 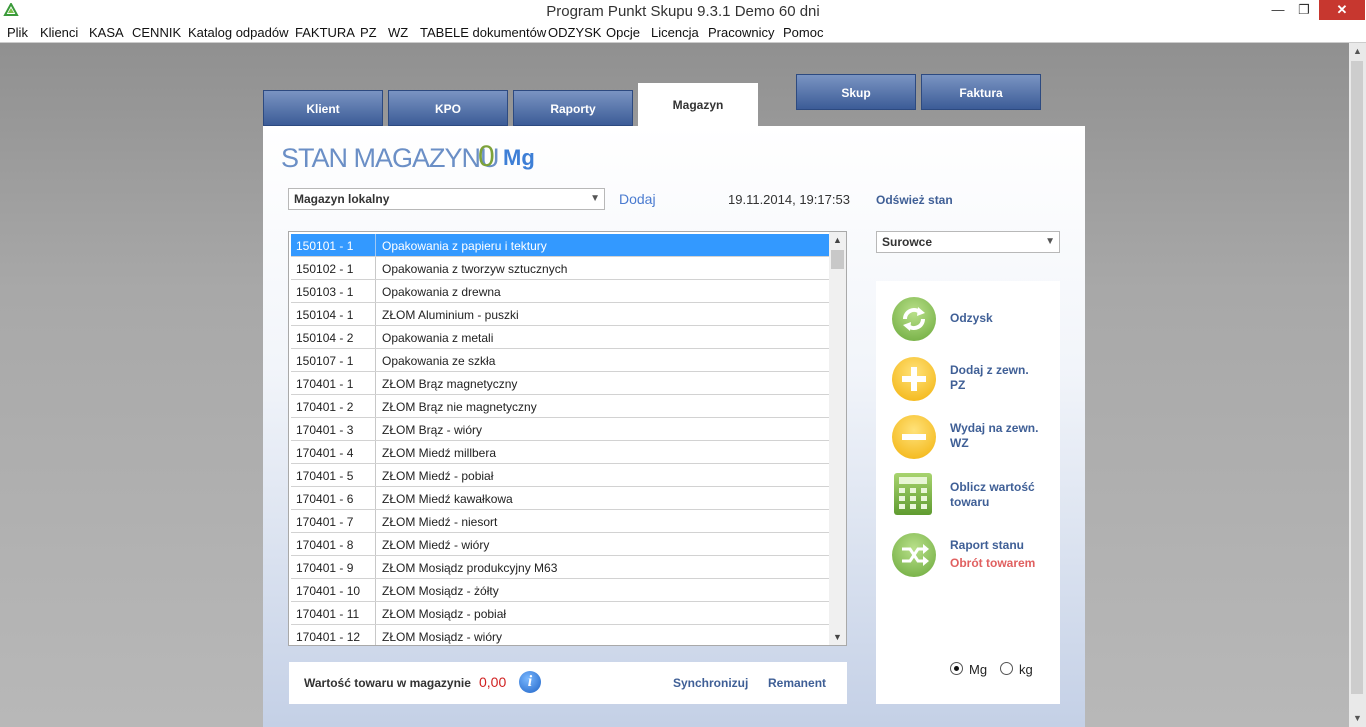 What do you see at coordinates (493, 682) in the screenshot?
I see `stock-value-amount: 0,00` at bounding box center [493, 682].